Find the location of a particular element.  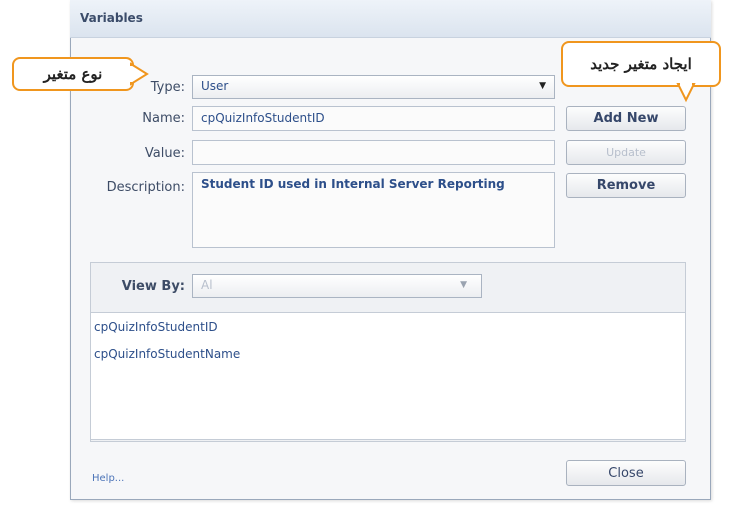

view-by-value: Al is located at coordinates (207, 285).